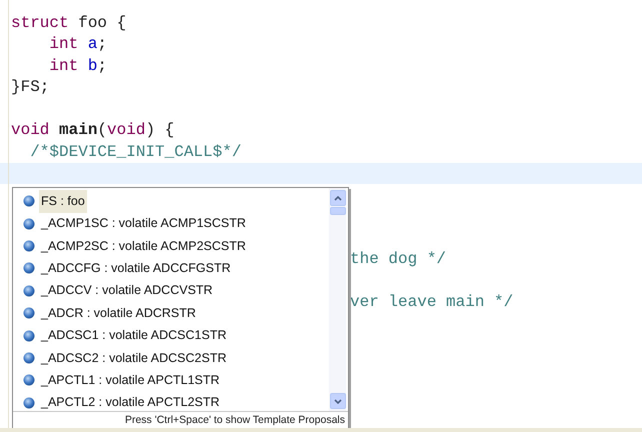 The image size is (642, 432). I want to click on proposal-item: FS : foo, so click(63, 201).